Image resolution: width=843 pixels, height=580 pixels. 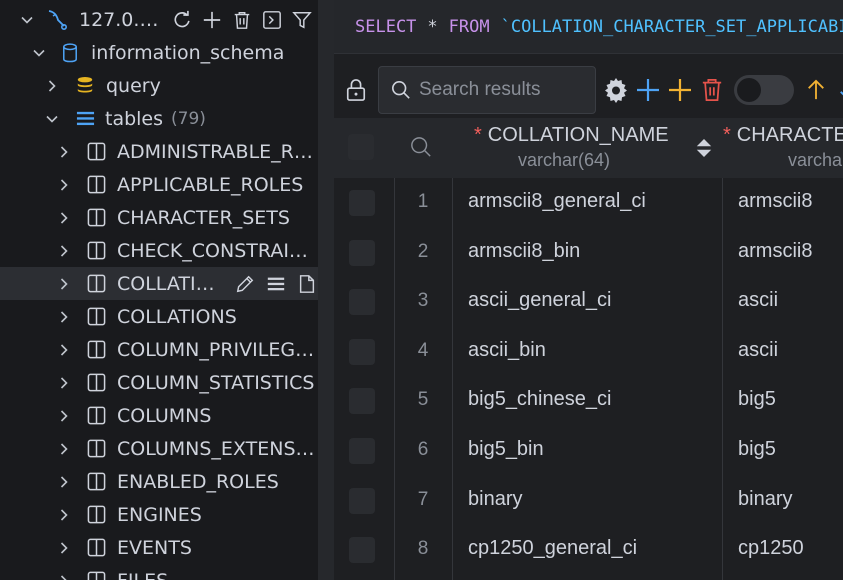 I want to click on table-row: 6 big5_bin big5, so click(x=588, y=451).